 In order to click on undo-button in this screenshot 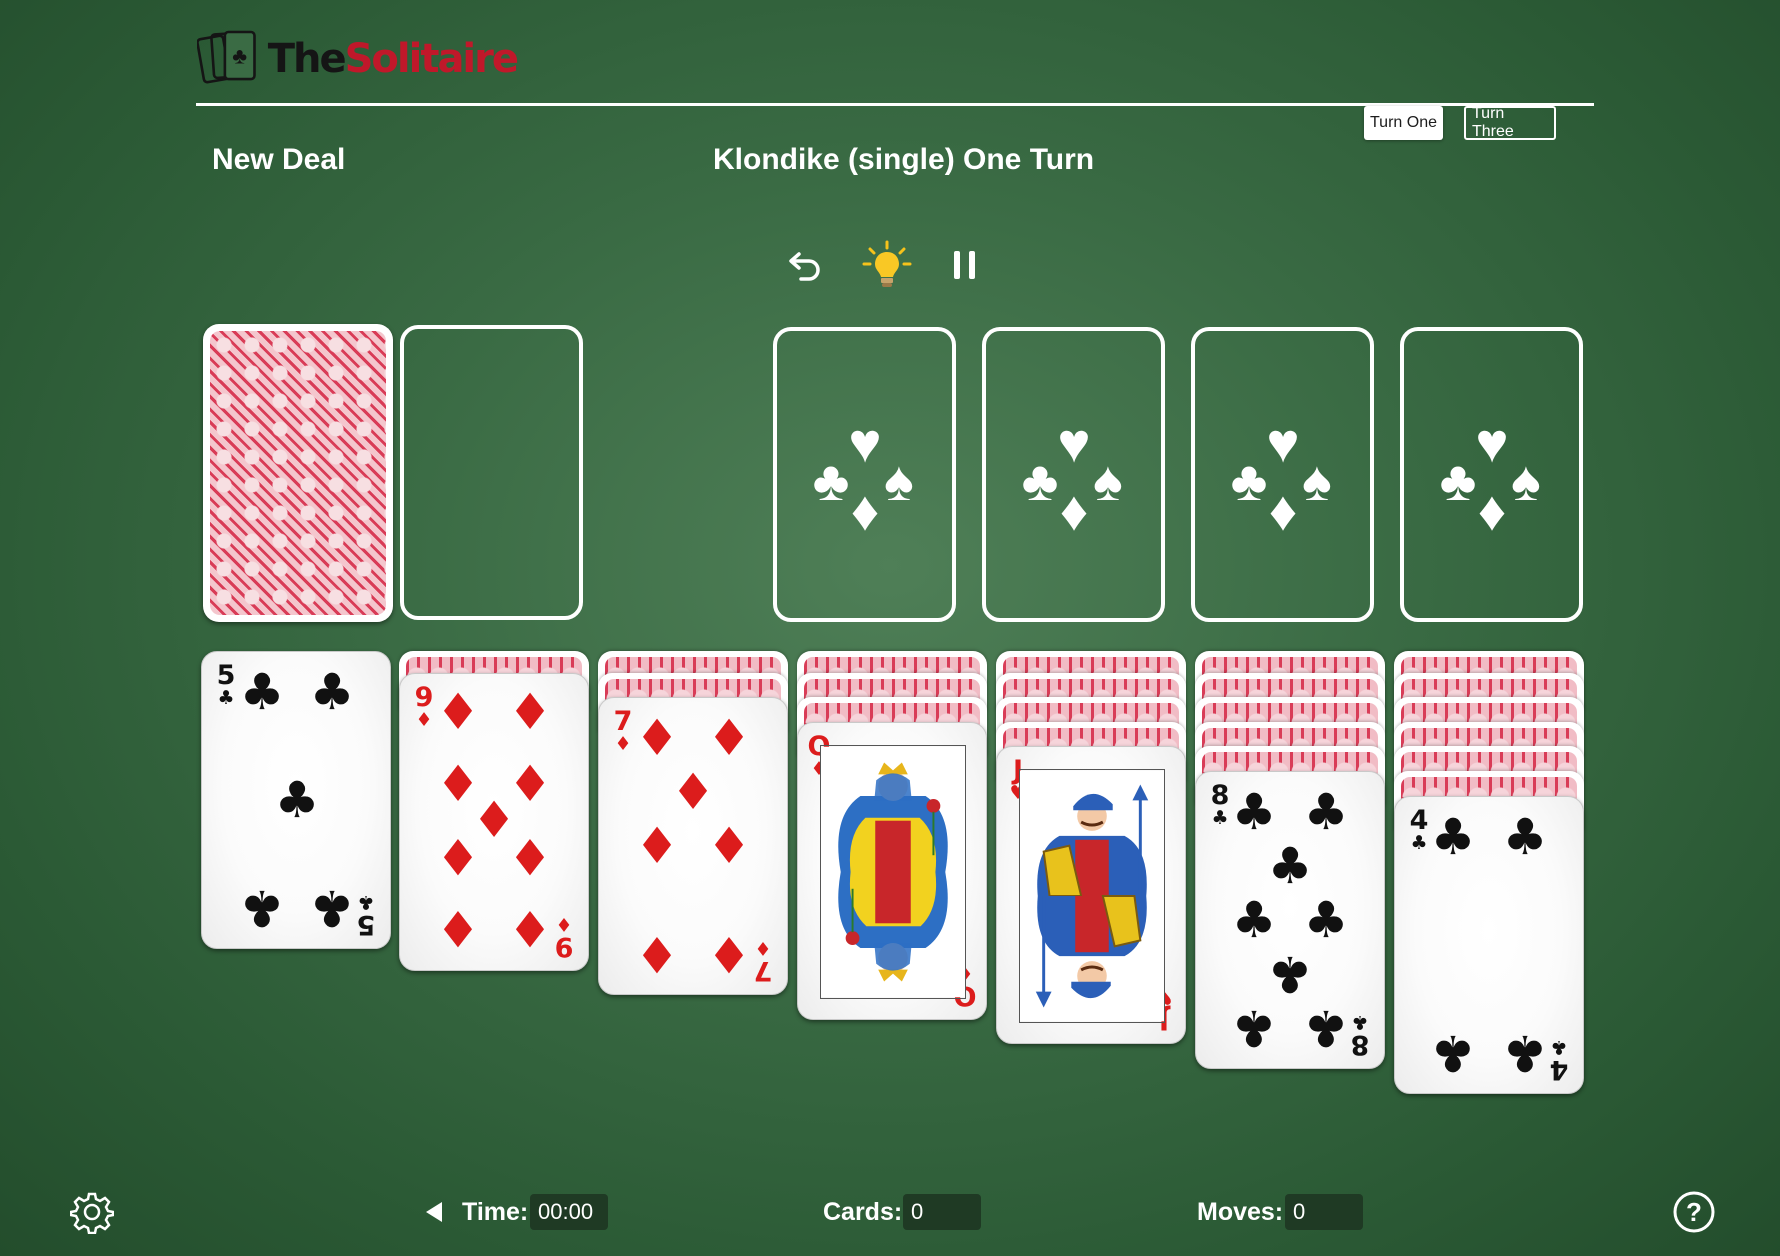, I will do `click(805, 265)`.